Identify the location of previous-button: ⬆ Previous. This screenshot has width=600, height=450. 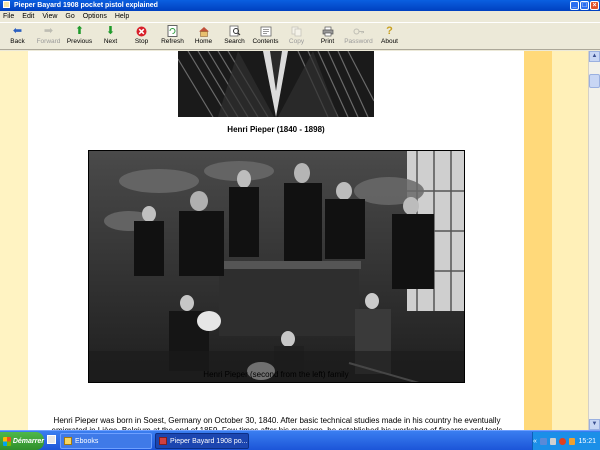
(79, 36).